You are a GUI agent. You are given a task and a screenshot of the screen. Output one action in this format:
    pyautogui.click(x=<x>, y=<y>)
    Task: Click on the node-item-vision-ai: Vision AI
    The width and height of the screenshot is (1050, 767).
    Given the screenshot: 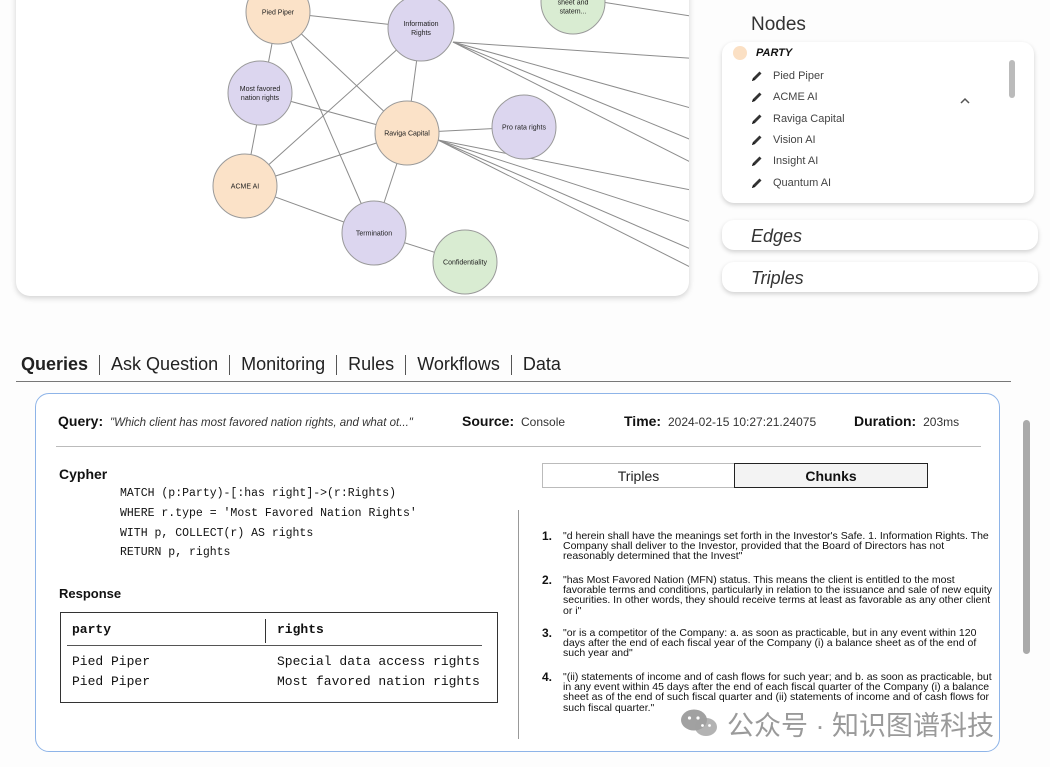 What is the action you would take?
    pyautogui.click(x=783, y=140)
    